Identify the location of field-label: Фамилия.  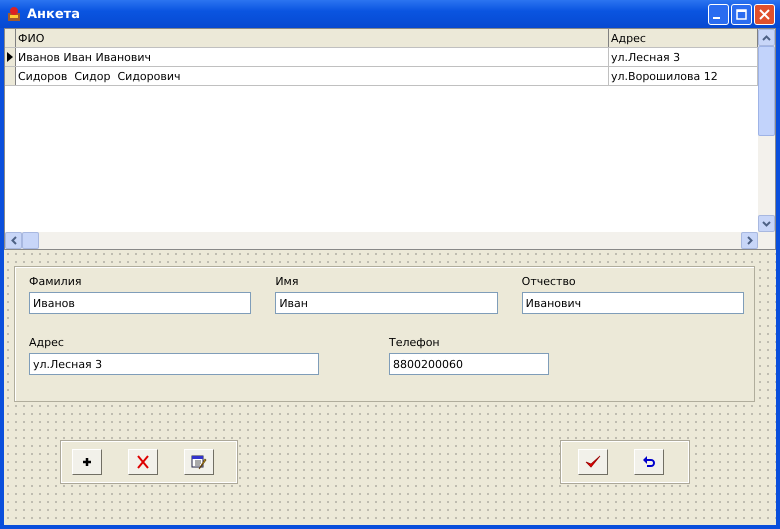
(55, 281).